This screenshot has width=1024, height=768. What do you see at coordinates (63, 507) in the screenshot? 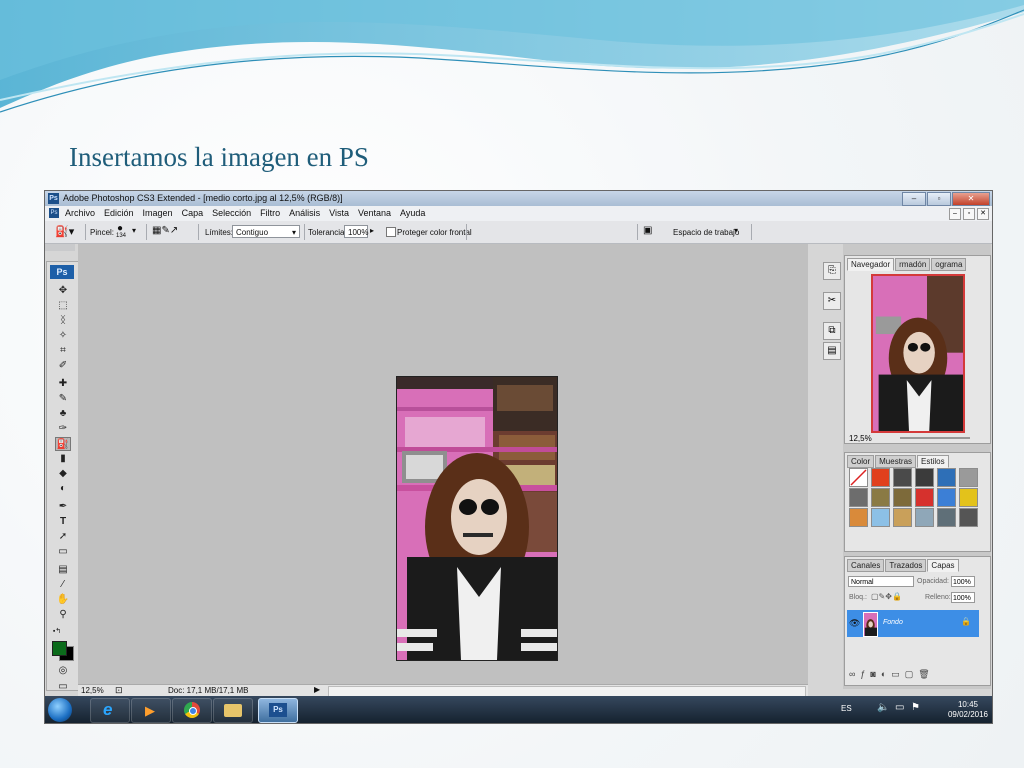
I see `pen-icon: ✒` at bounding box center [63, 507].